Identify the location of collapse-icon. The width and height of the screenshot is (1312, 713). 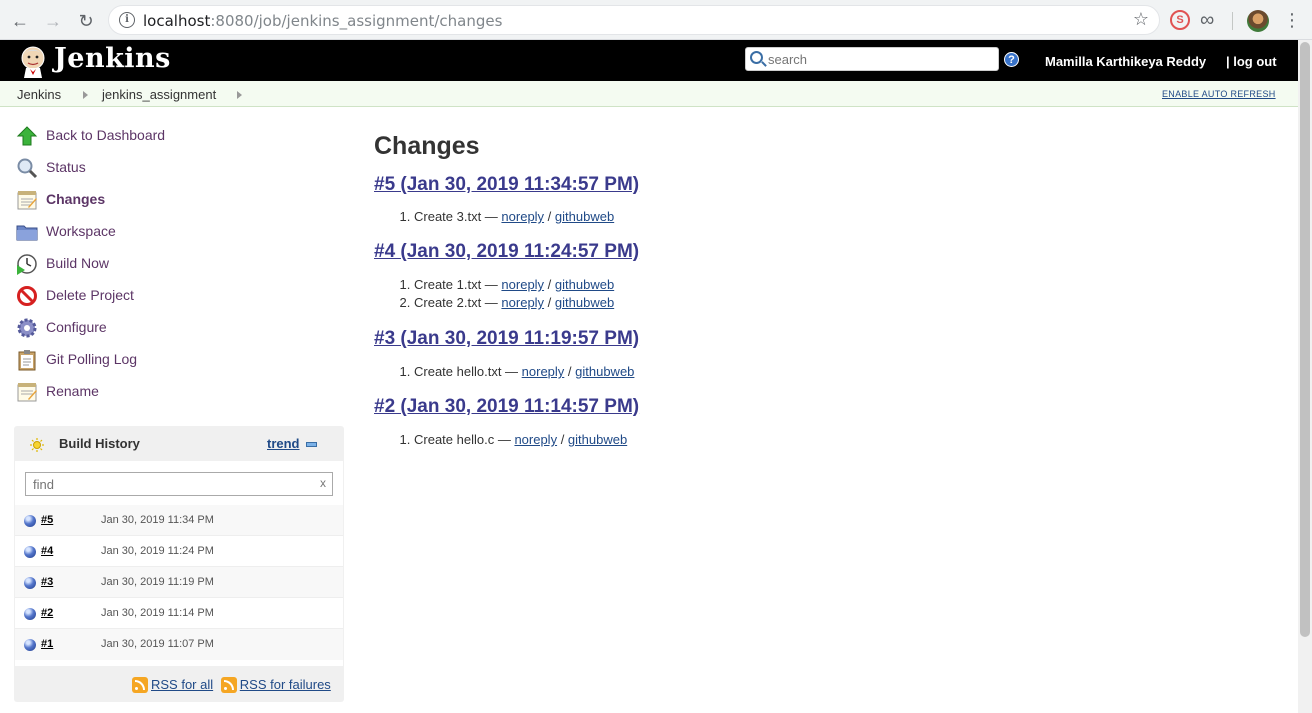
(311, 444).